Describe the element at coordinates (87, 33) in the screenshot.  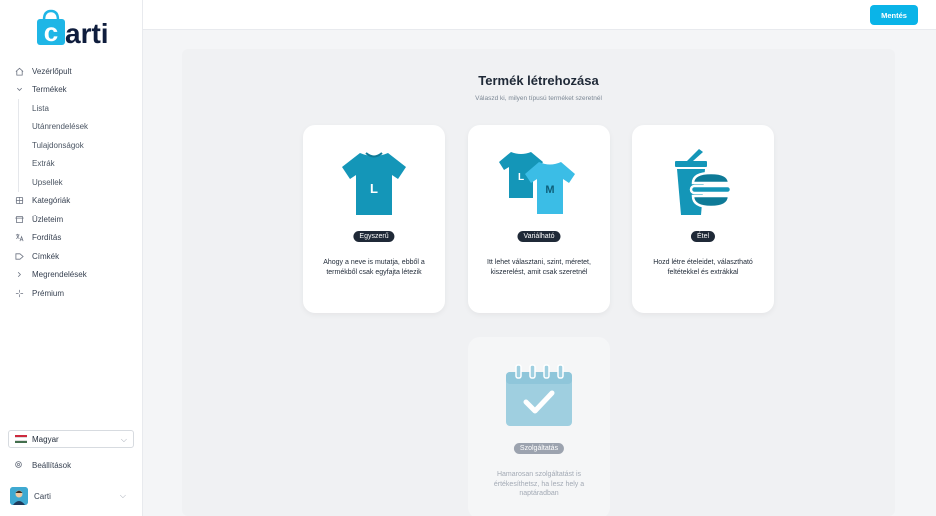
I see `logo-text: arti` at that location.